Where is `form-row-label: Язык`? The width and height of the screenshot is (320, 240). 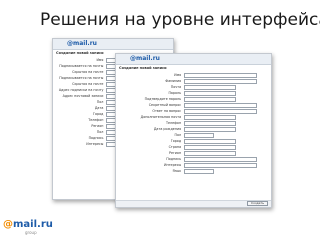
form-row-label: Язык is located at coordinates (177, 171).